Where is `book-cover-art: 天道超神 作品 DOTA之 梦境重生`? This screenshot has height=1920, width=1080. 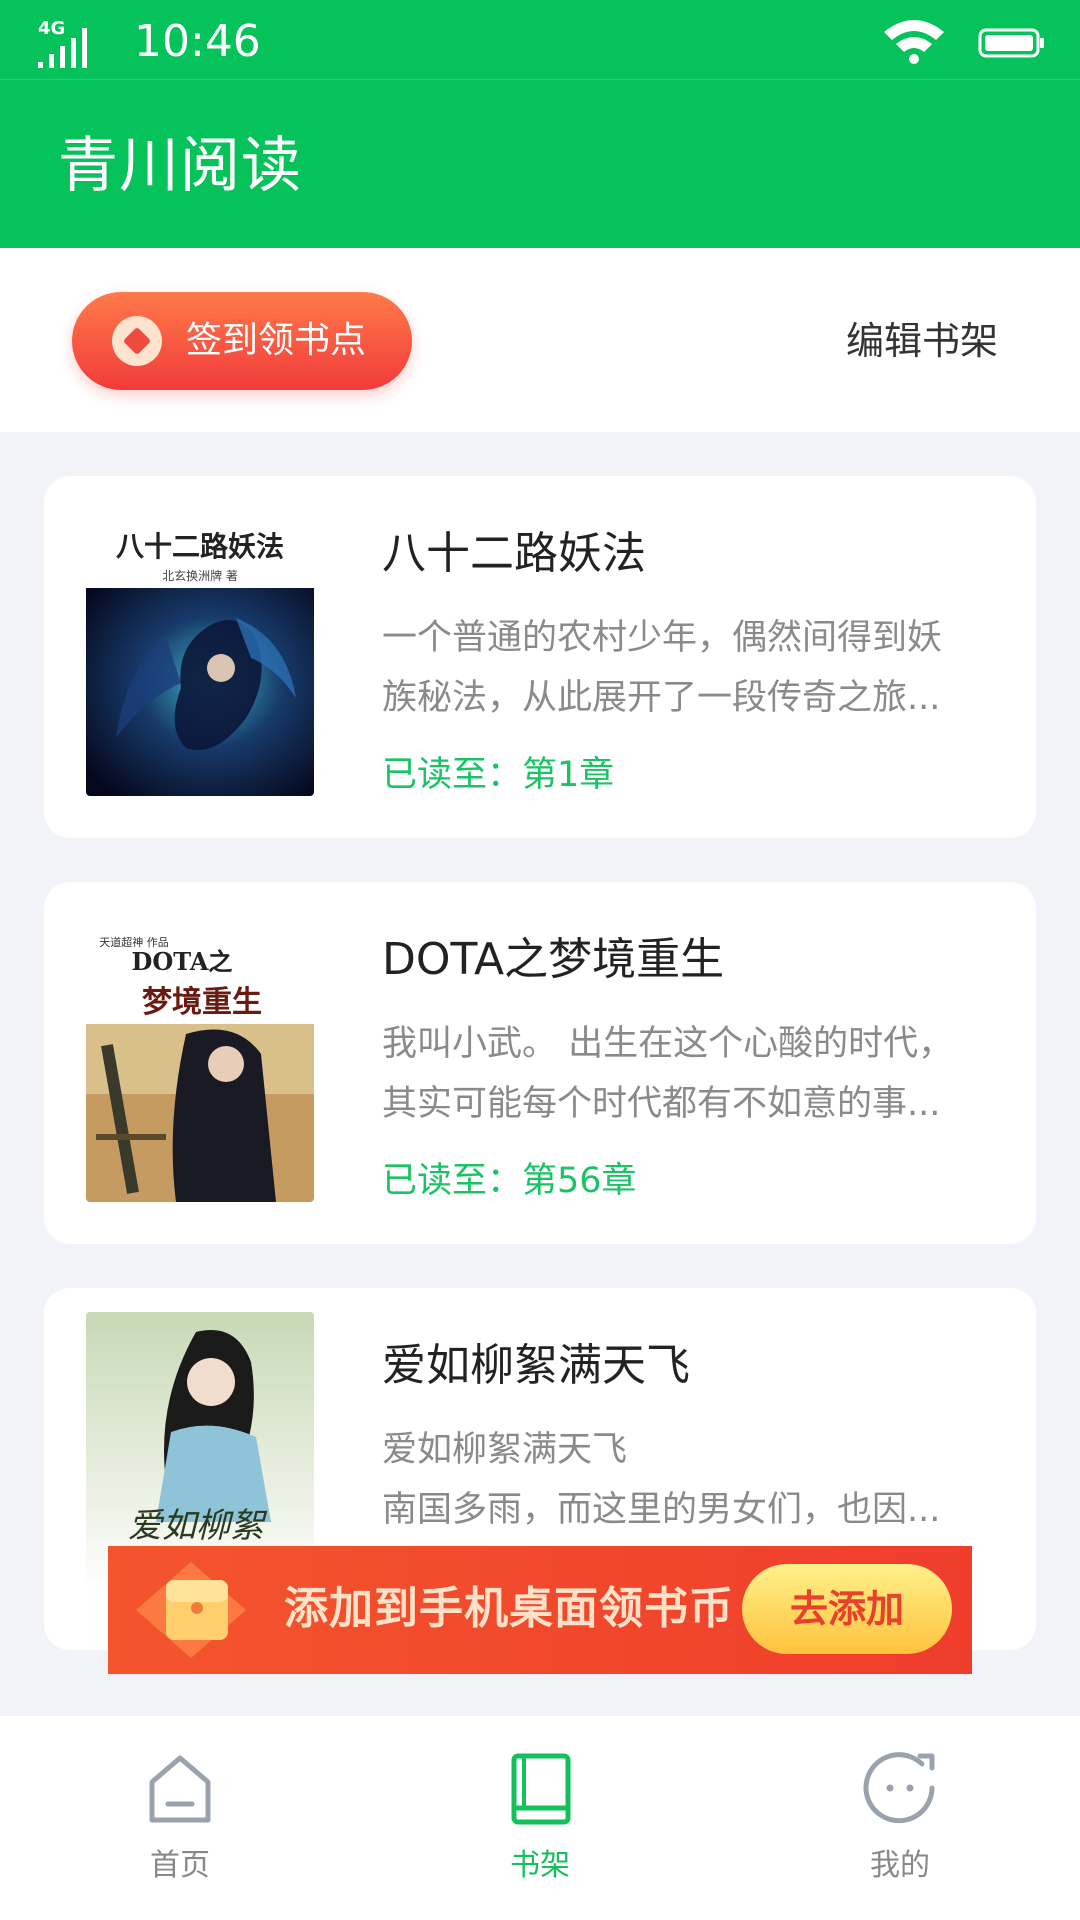
book-cover-art: 天道超神 作品 DOTA之 梦境重生 is located at coordinates (200, 1063).